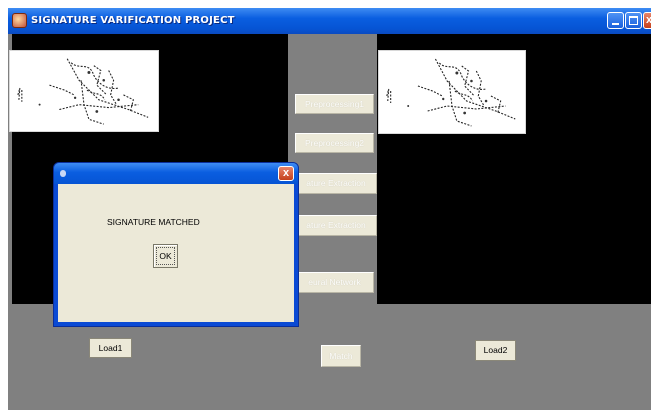  I want to click on close-icon: x, so click(648, 20).